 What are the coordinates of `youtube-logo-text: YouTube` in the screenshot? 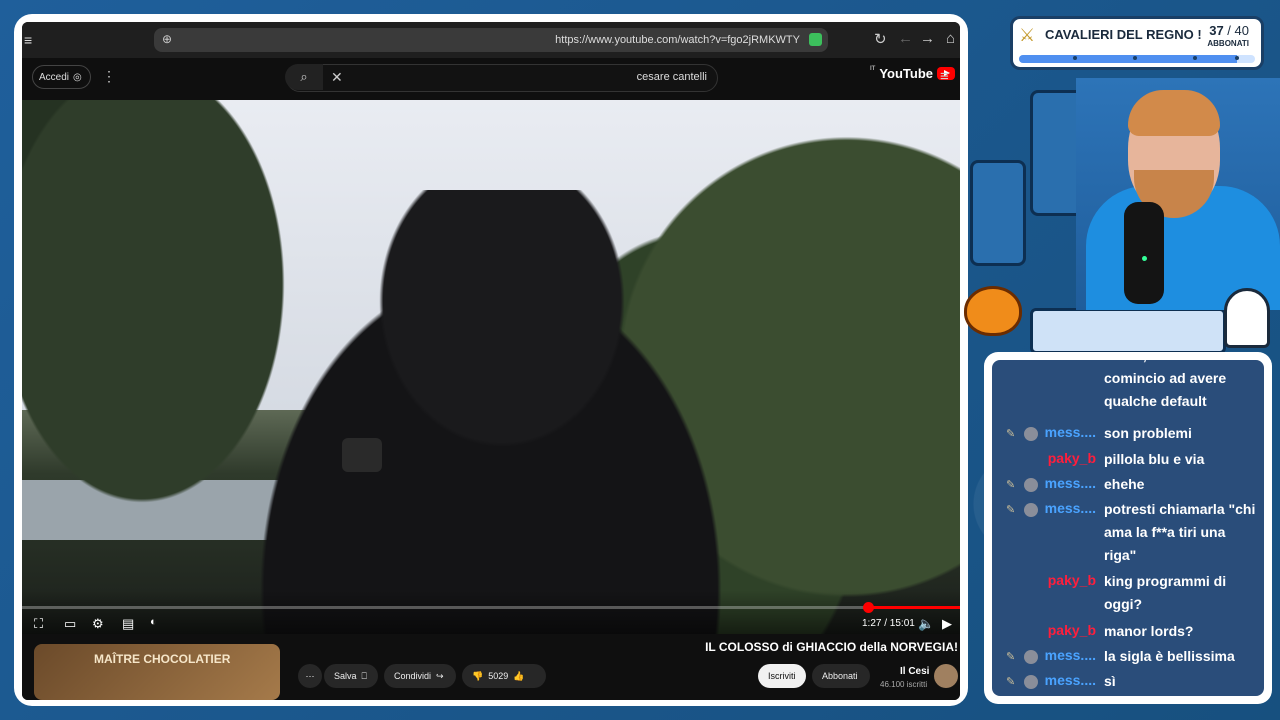 It's located at (906, 73).